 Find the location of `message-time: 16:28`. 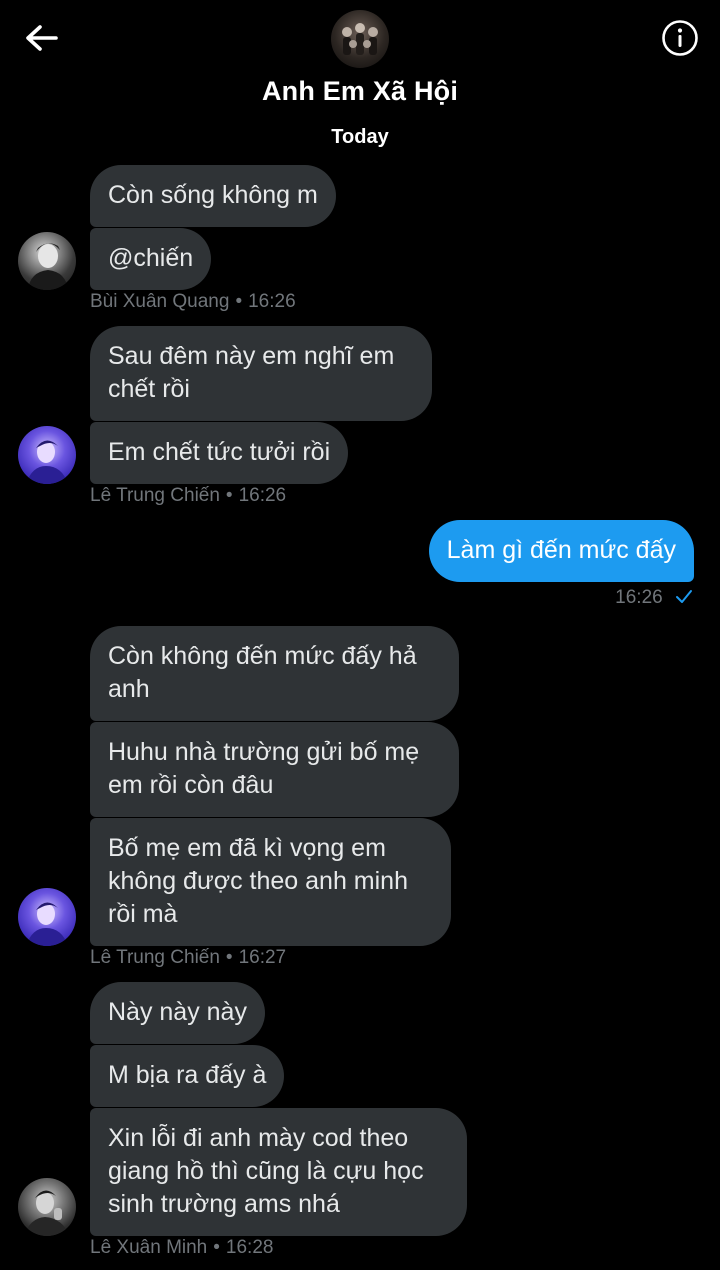

message-time: 16:28 is located at coordinates (249, 1247).